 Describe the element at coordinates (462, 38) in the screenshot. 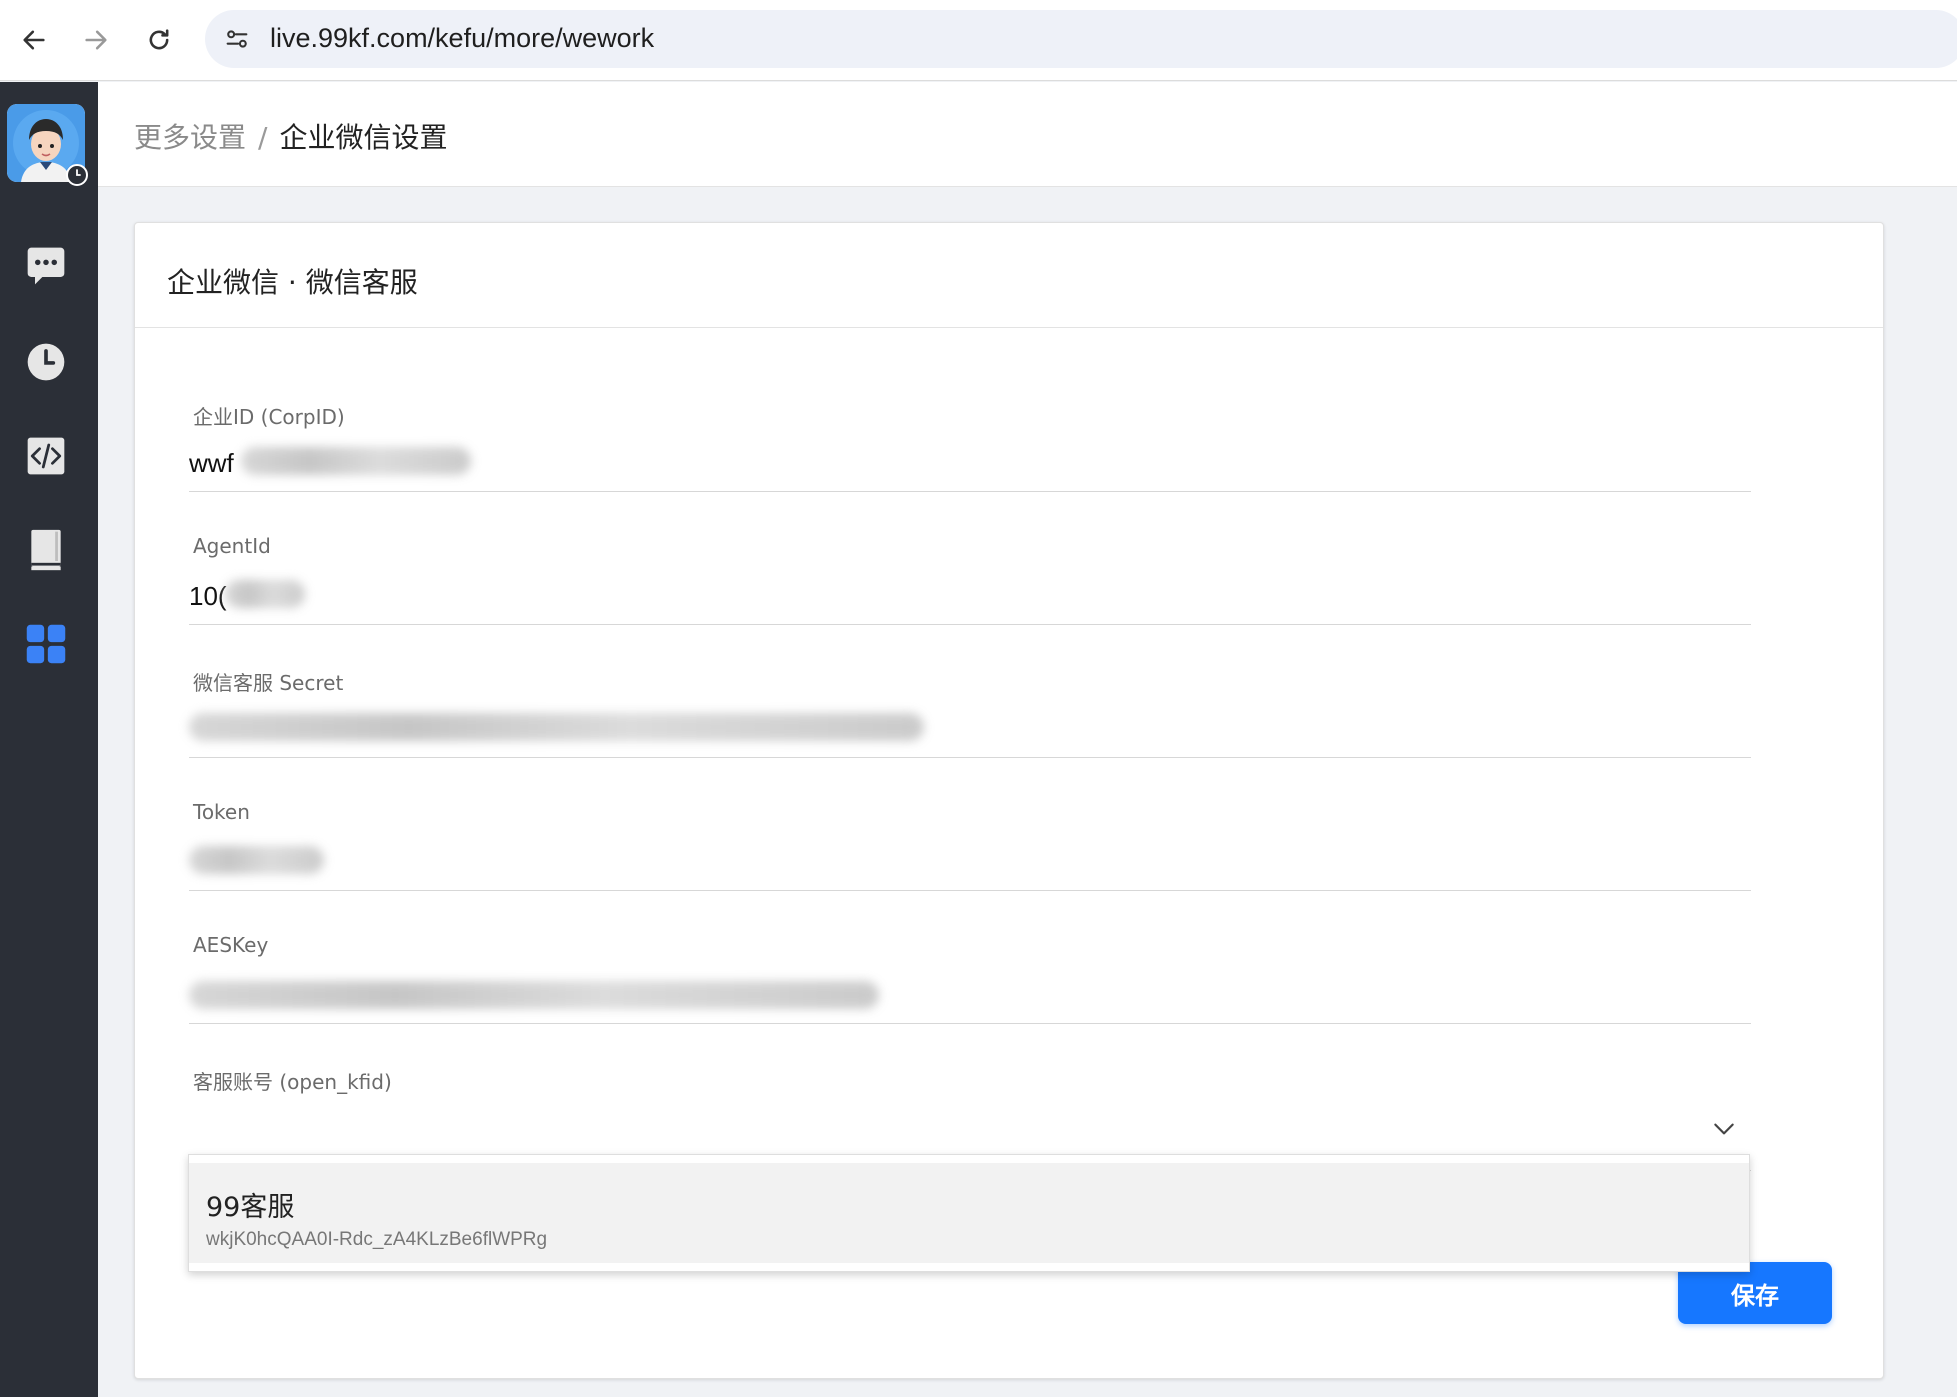

I see `url-text: live.99kf.com/kefu/more/wework` at that location.